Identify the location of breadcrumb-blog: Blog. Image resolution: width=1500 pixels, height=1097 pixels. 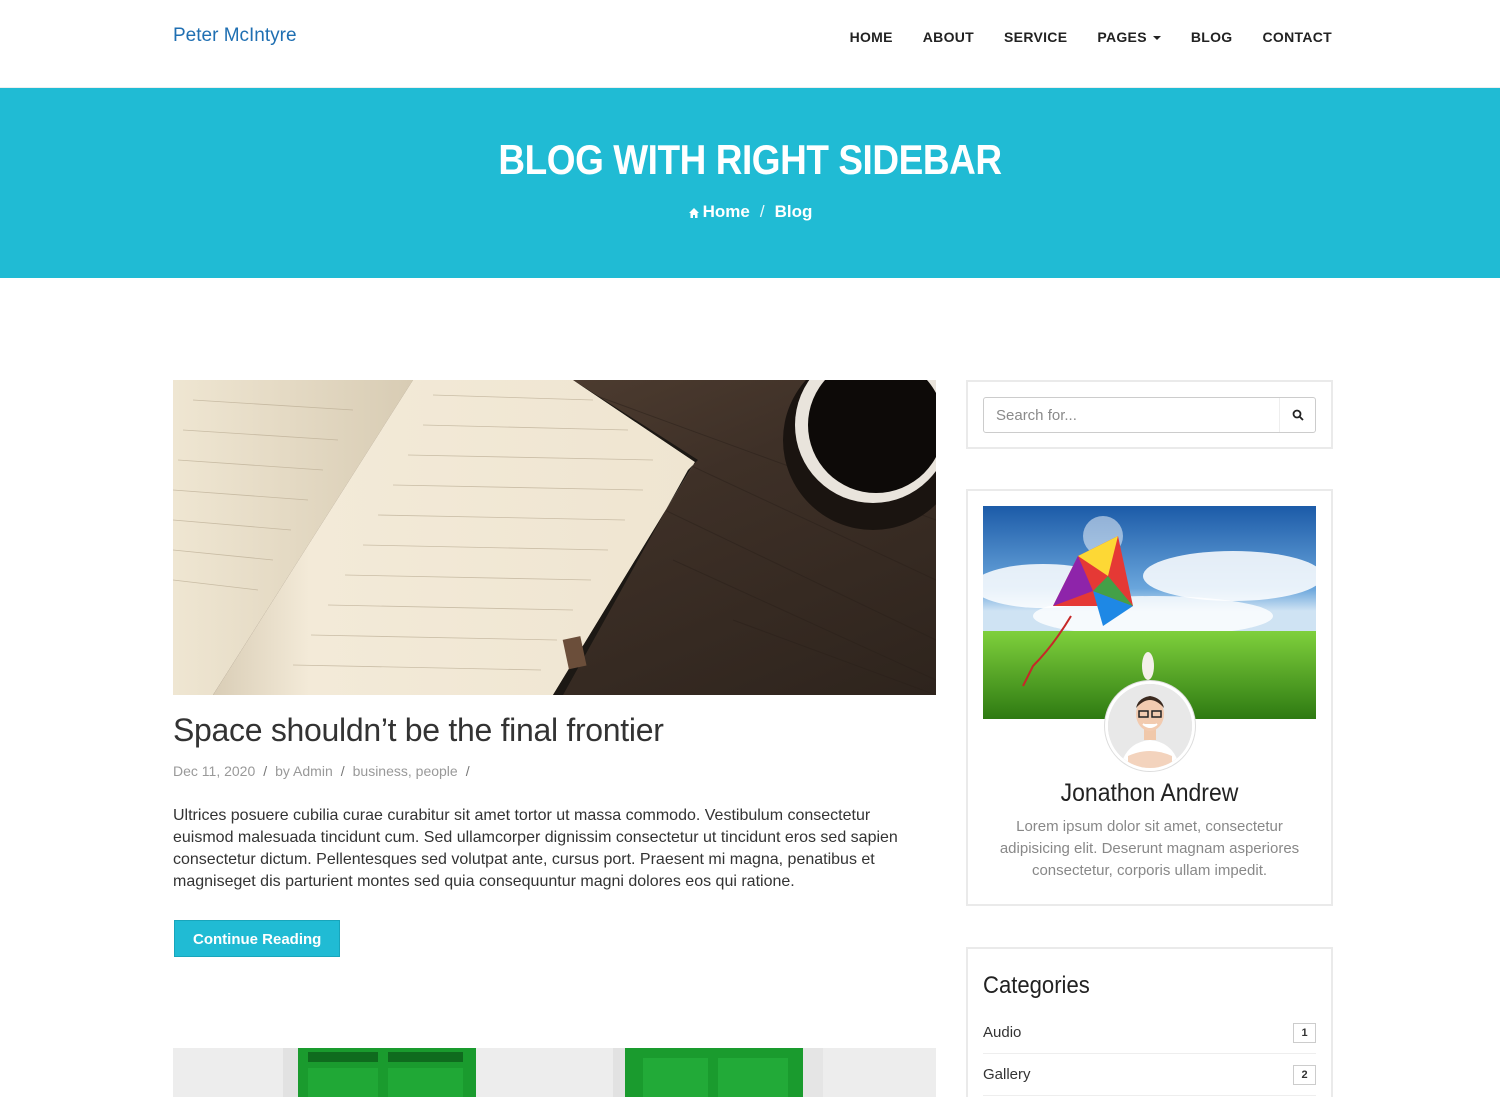
(794, 212).